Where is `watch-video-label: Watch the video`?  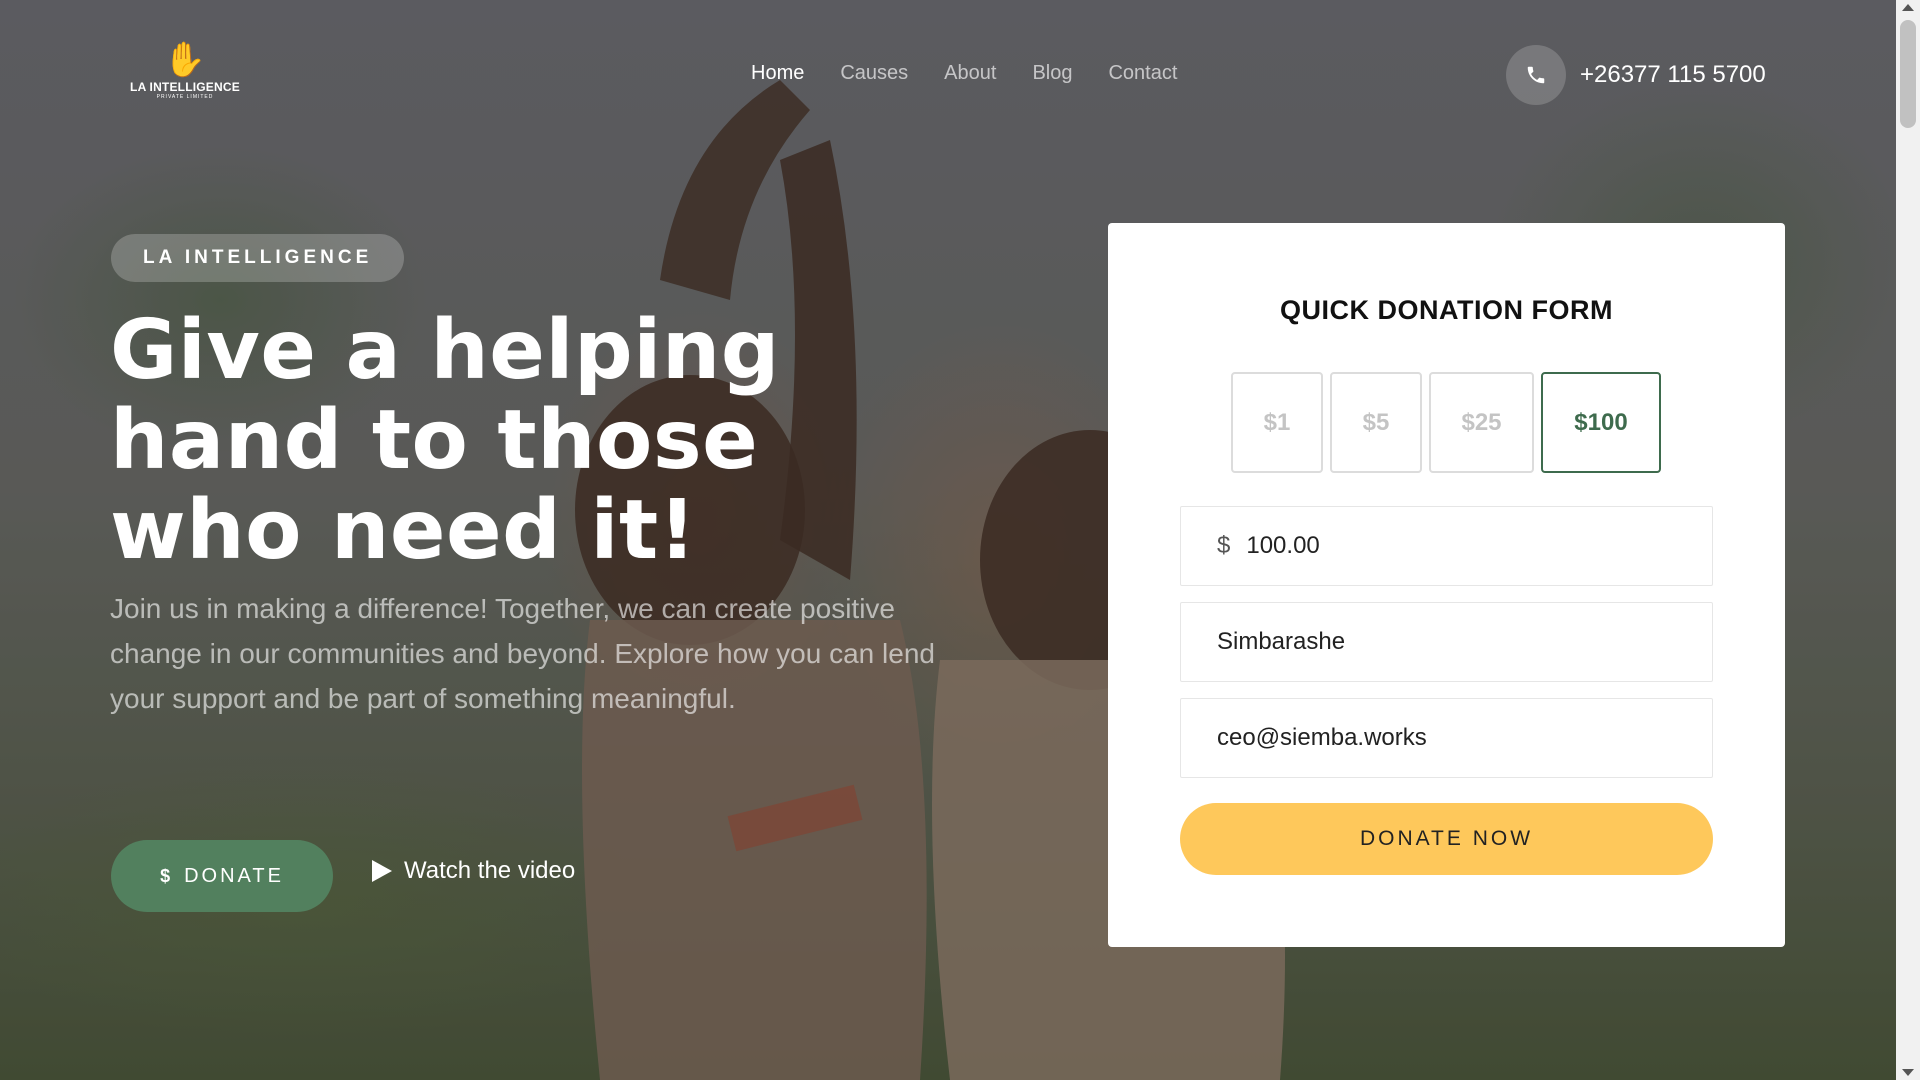 watch-video-label: Watch the video is located at coordinates (490, 870).